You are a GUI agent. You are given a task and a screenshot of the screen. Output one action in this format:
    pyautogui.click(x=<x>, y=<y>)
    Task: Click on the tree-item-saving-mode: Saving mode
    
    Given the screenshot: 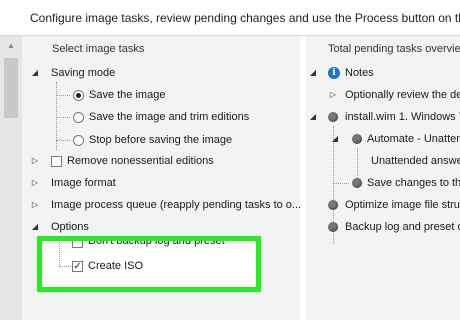 What is the action you would take?
    pyautogui.click(x=83, y=73)
    